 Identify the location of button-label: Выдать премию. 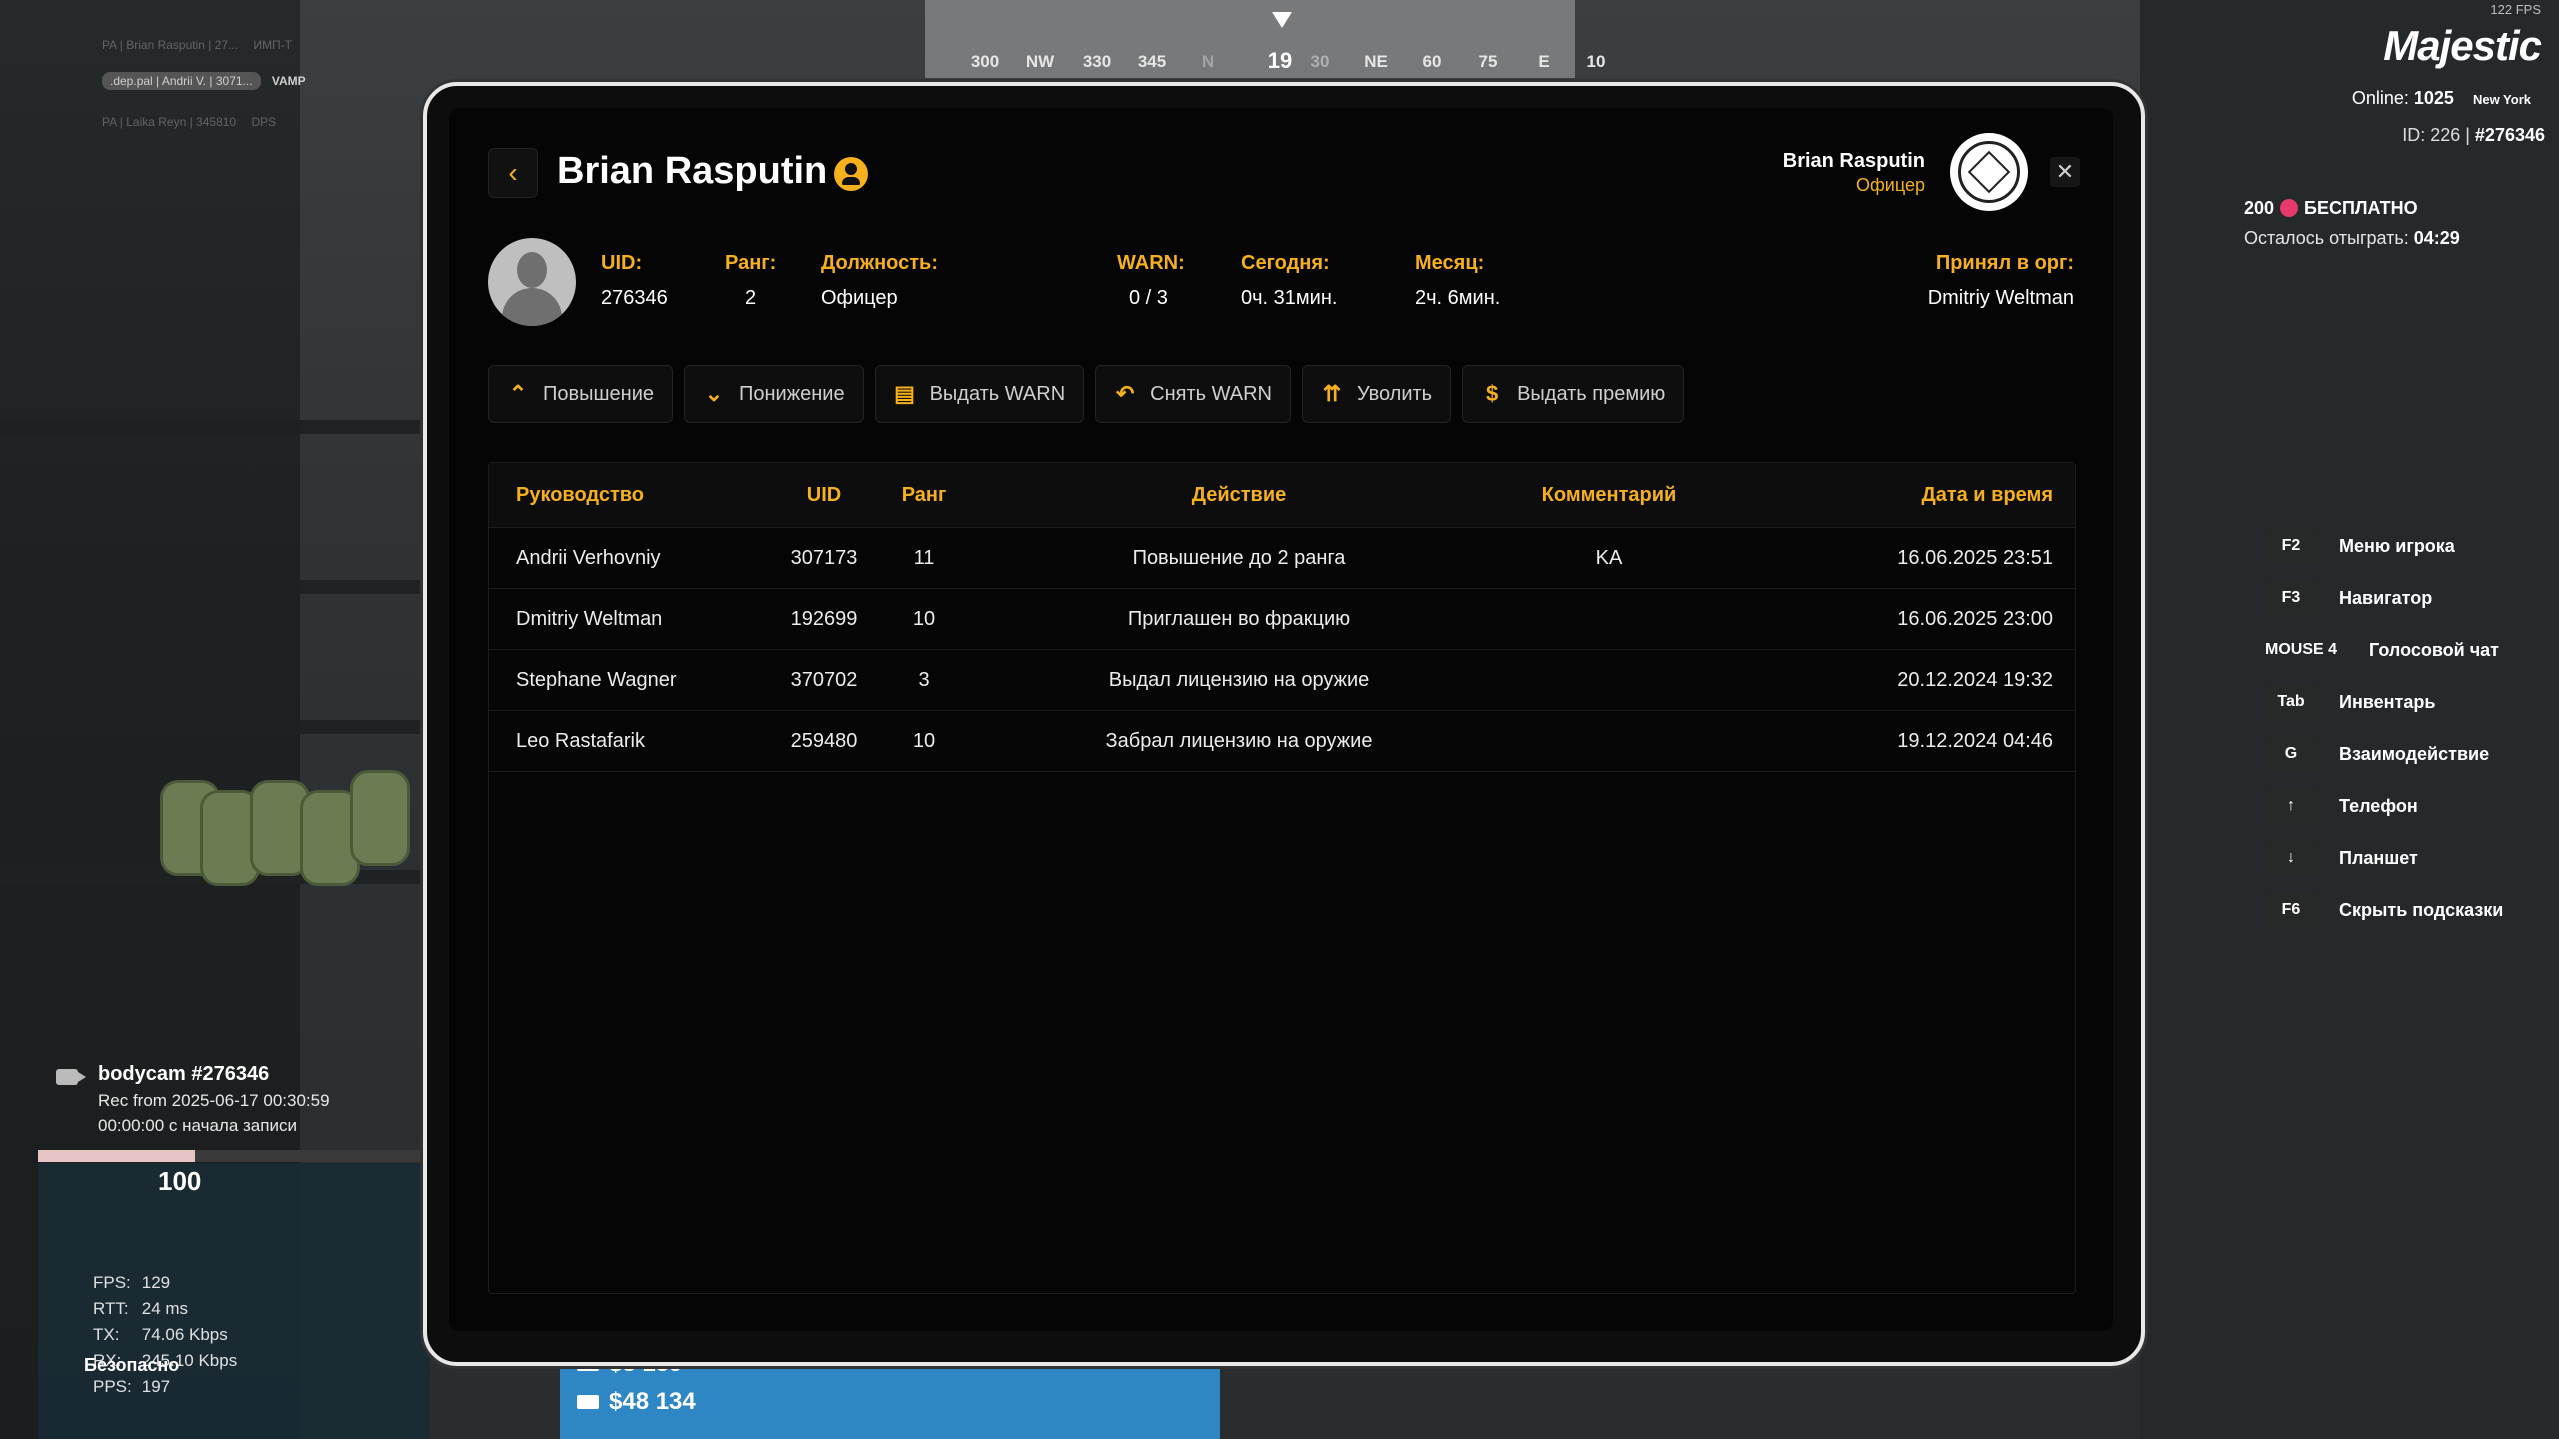
(1591, 393).